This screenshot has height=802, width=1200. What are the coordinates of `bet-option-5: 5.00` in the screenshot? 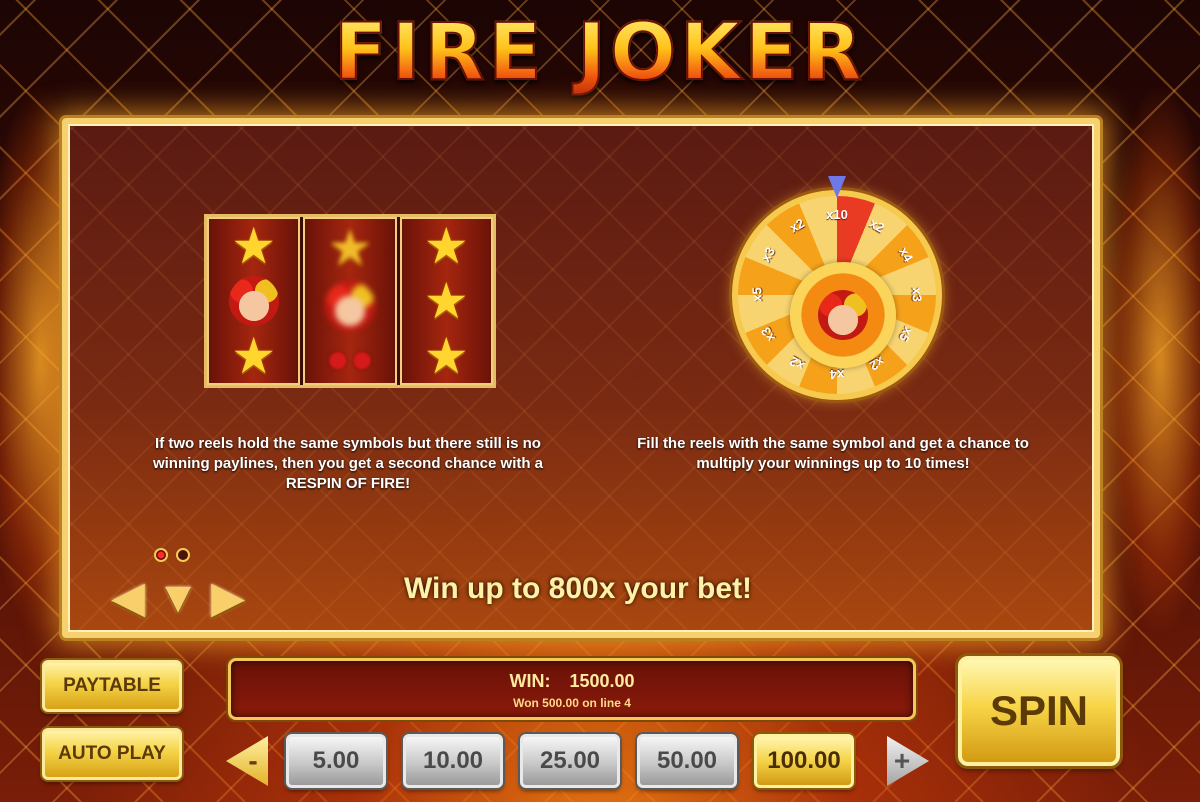 It's located at (336, 761).